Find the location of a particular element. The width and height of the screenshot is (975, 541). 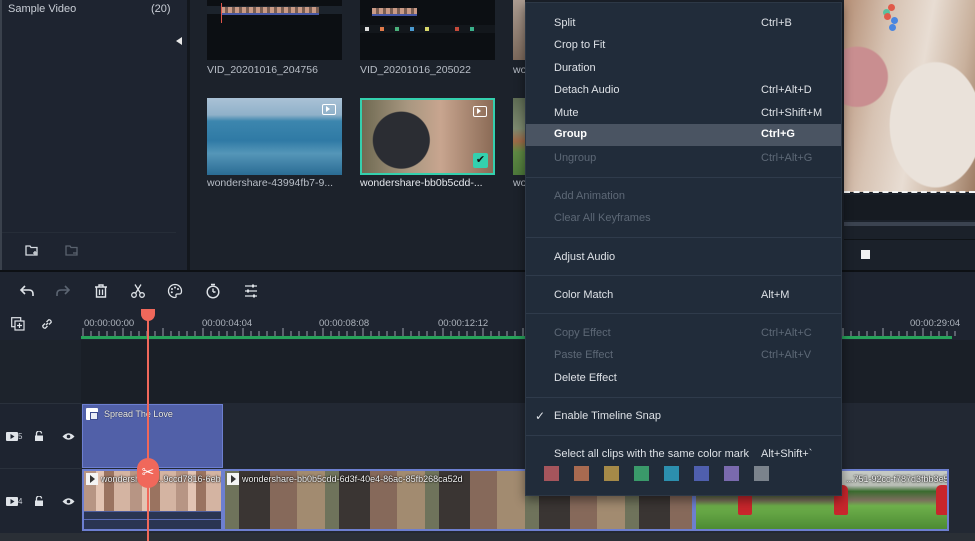

menu-item-shortcut: Ctrl+G is located at coordinates (778, 134).